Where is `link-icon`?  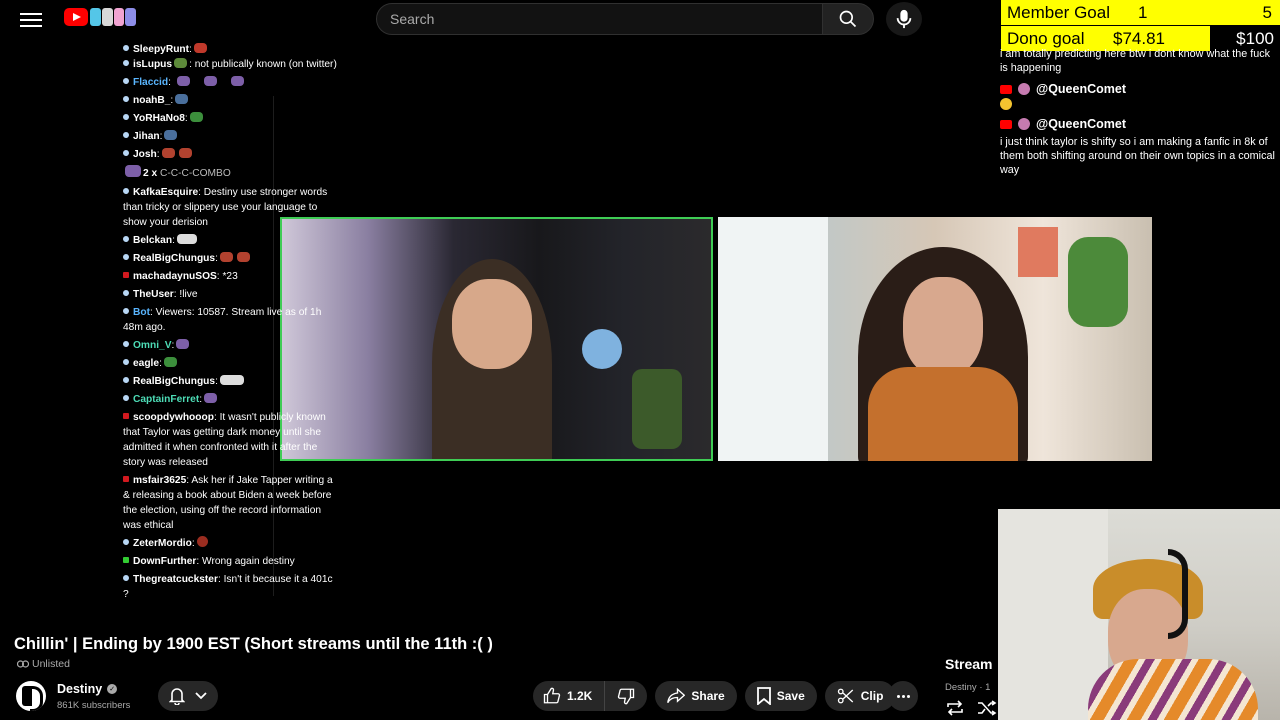 link-icon is located at coordinates (23, 664).